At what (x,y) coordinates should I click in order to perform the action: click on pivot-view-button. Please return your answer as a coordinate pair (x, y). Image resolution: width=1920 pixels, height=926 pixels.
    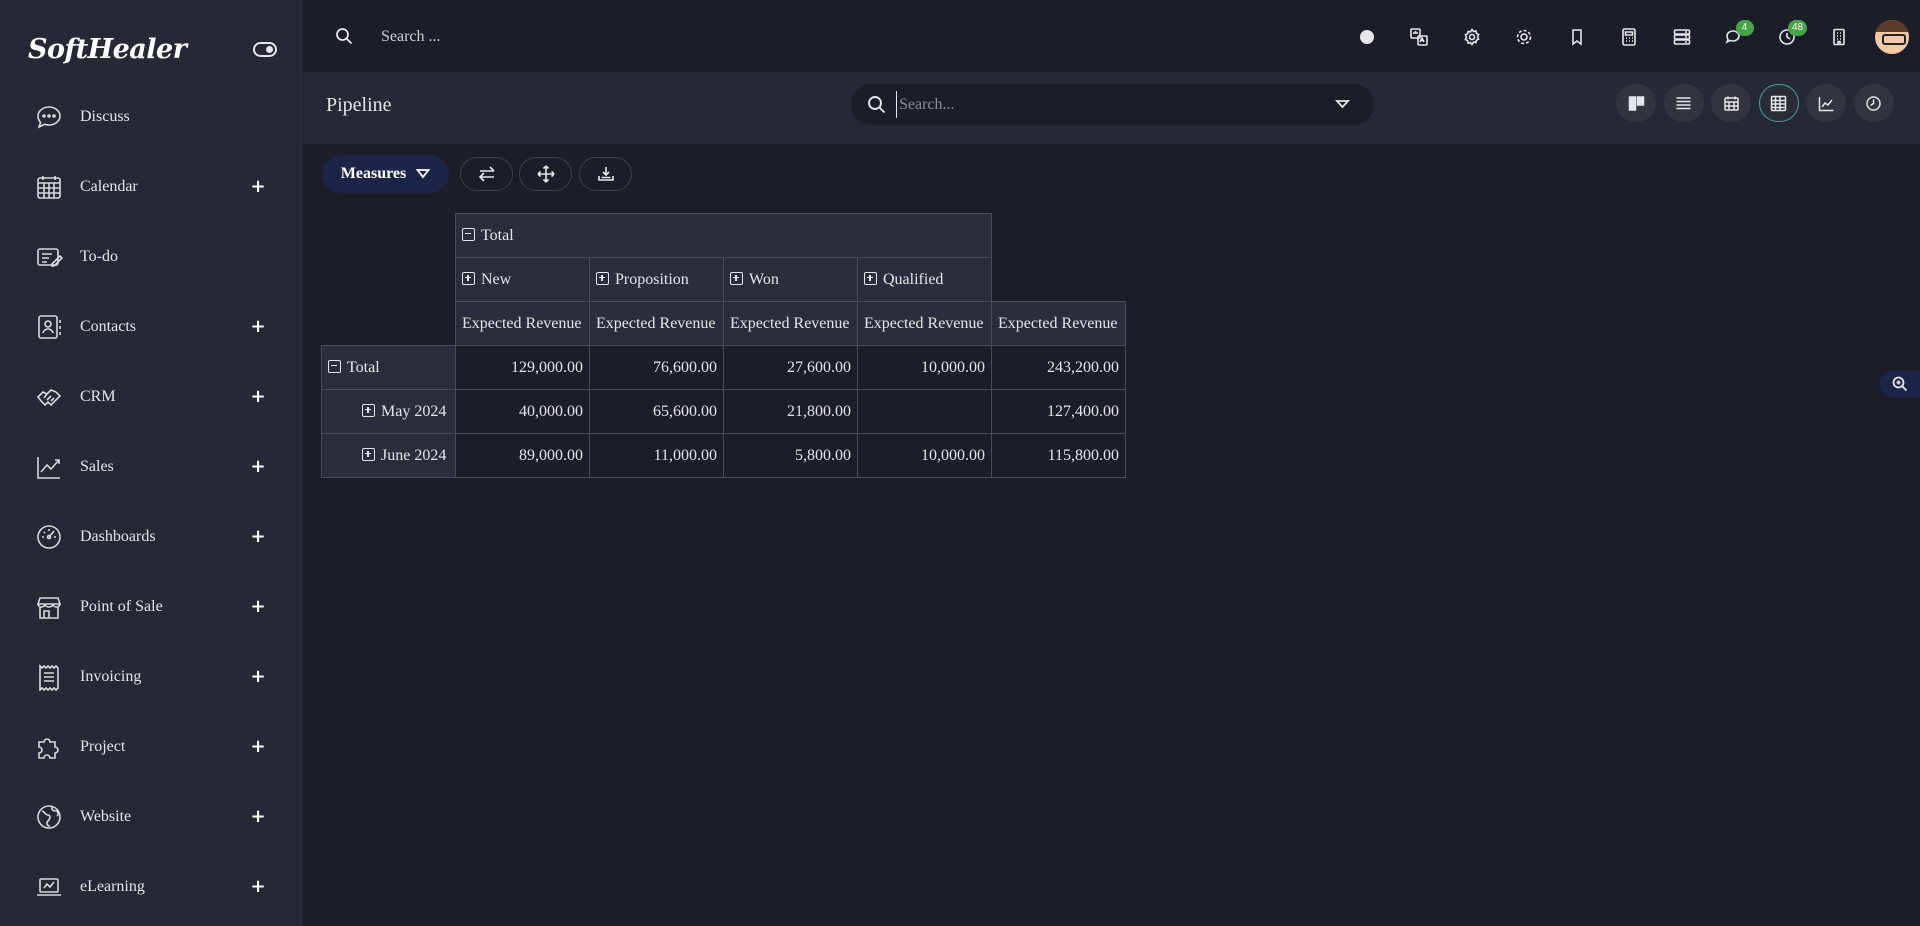
    Looking at the image, I should click on (1778, 103).